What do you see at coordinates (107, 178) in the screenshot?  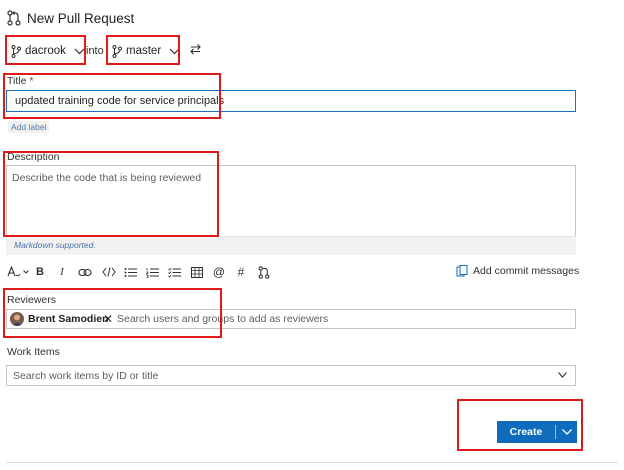 I see `description-placeholder: Describe the code that is being reviewed` at bounding box center [107, 178].